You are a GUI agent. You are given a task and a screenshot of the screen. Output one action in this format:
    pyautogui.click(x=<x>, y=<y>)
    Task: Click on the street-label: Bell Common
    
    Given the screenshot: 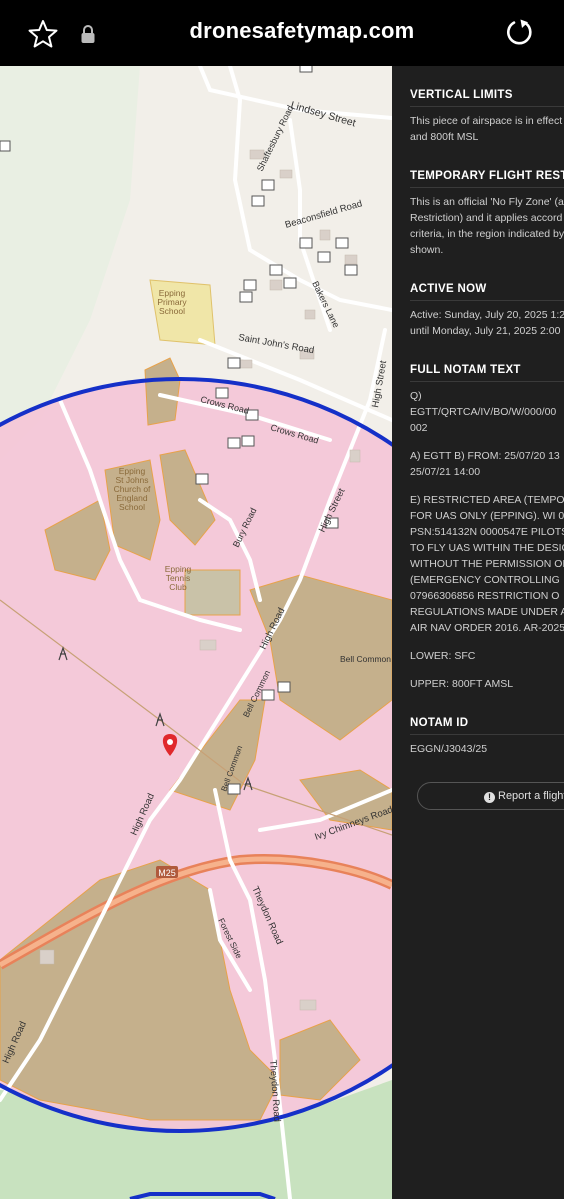 What is the action you would take?
    pyautogui.click(x=365, y=659)
    